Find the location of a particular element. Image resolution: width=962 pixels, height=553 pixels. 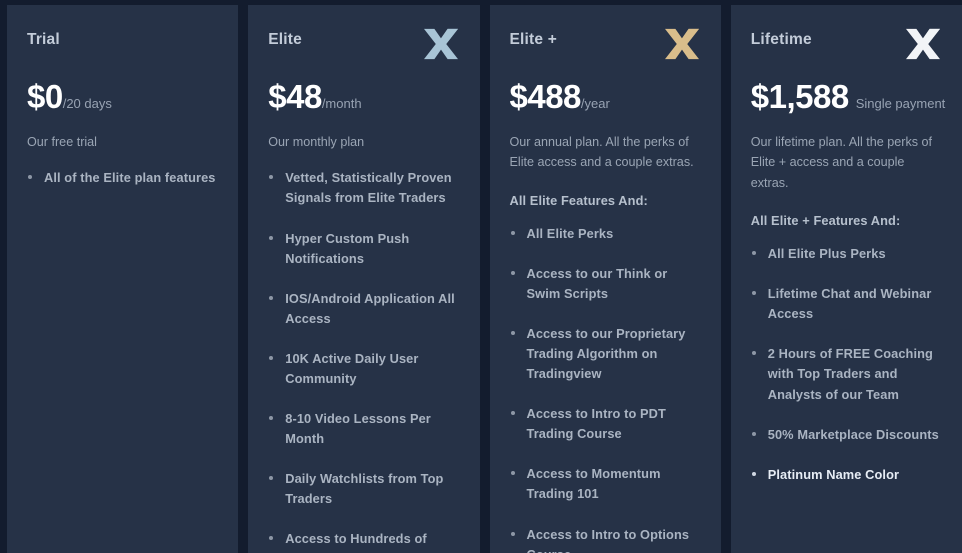

feature-item: 10K Active Daily User Community is located at coordinates (363, 369).